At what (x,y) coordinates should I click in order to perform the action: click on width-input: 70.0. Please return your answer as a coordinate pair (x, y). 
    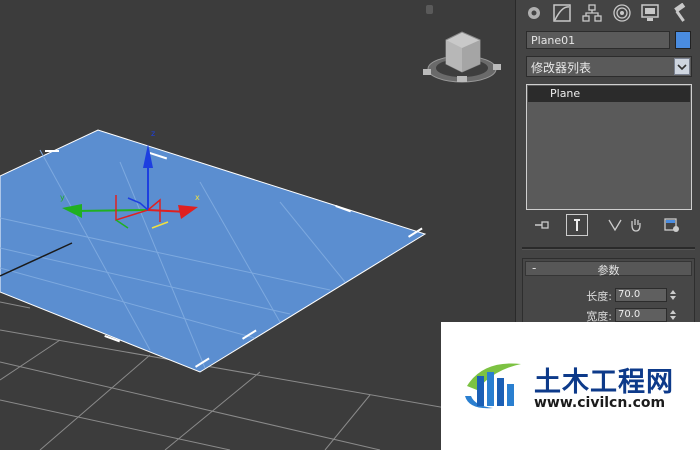
    Looking at the image, I should click on (641, 315).